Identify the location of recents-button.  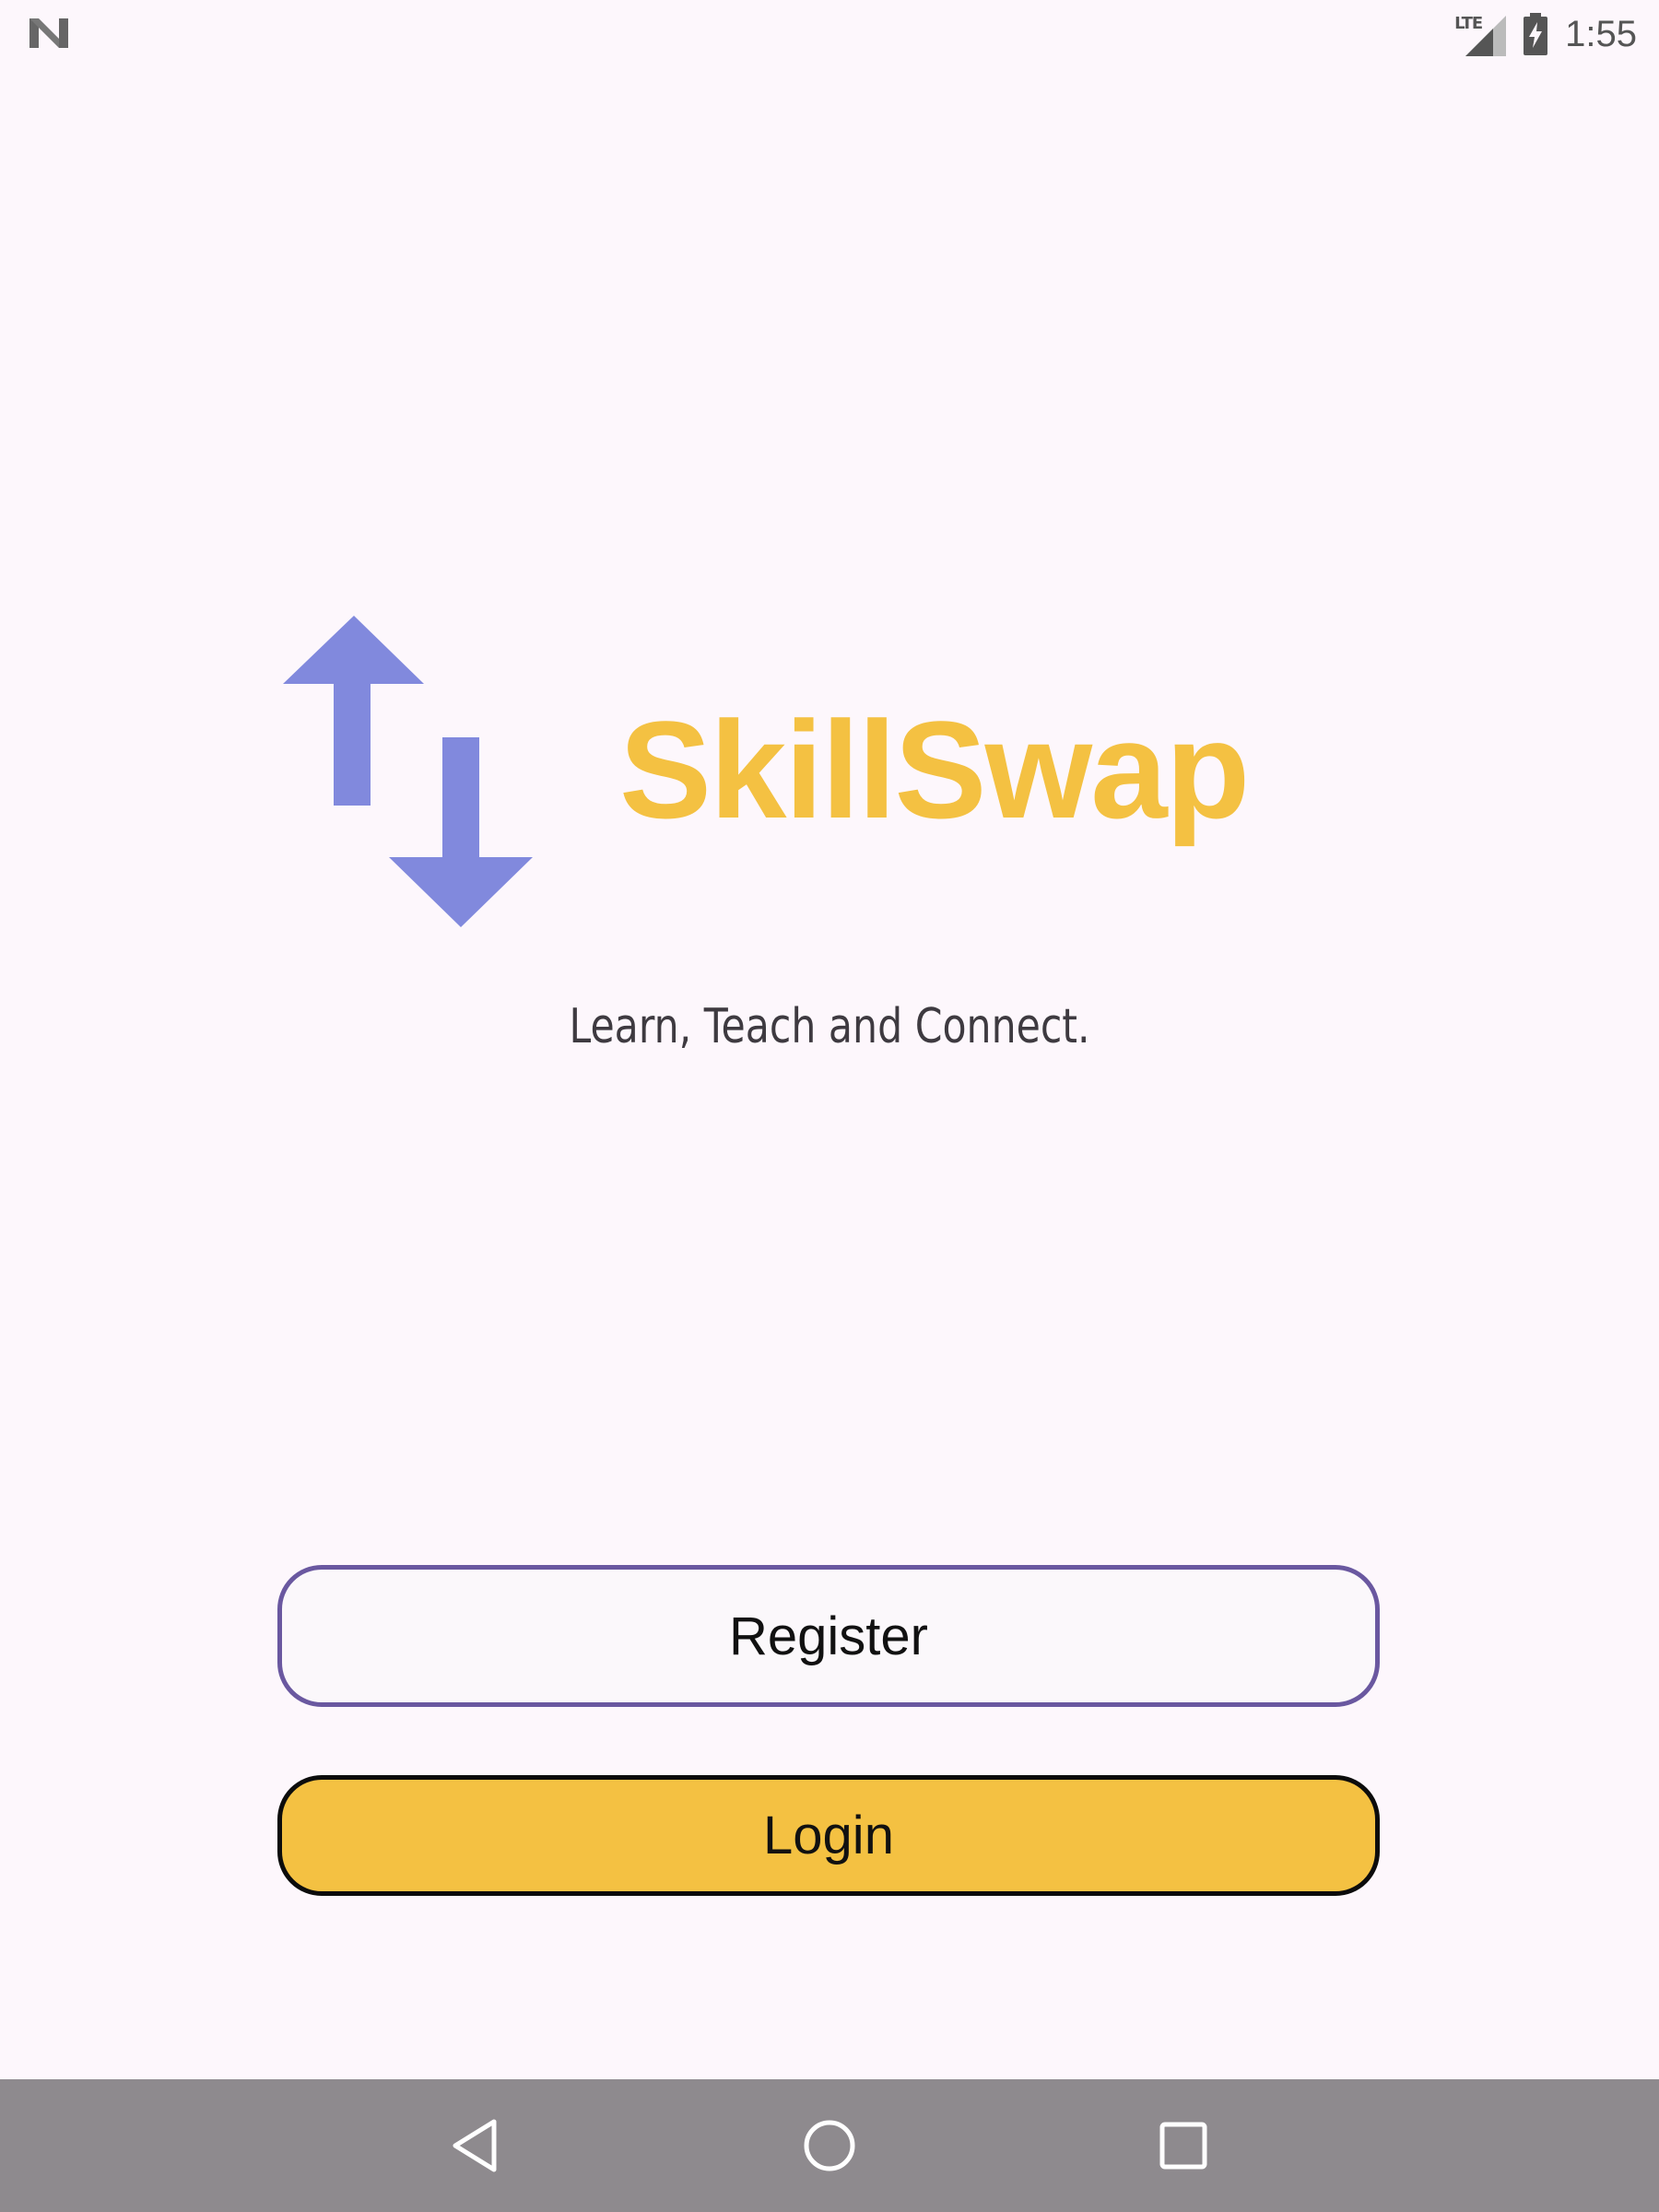
(1183, 2145).